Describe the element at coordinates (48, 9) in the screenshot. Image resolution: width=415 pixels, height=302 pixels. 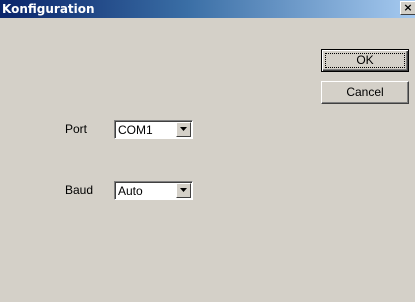
I see `window-title: Konfiguration` at that location.